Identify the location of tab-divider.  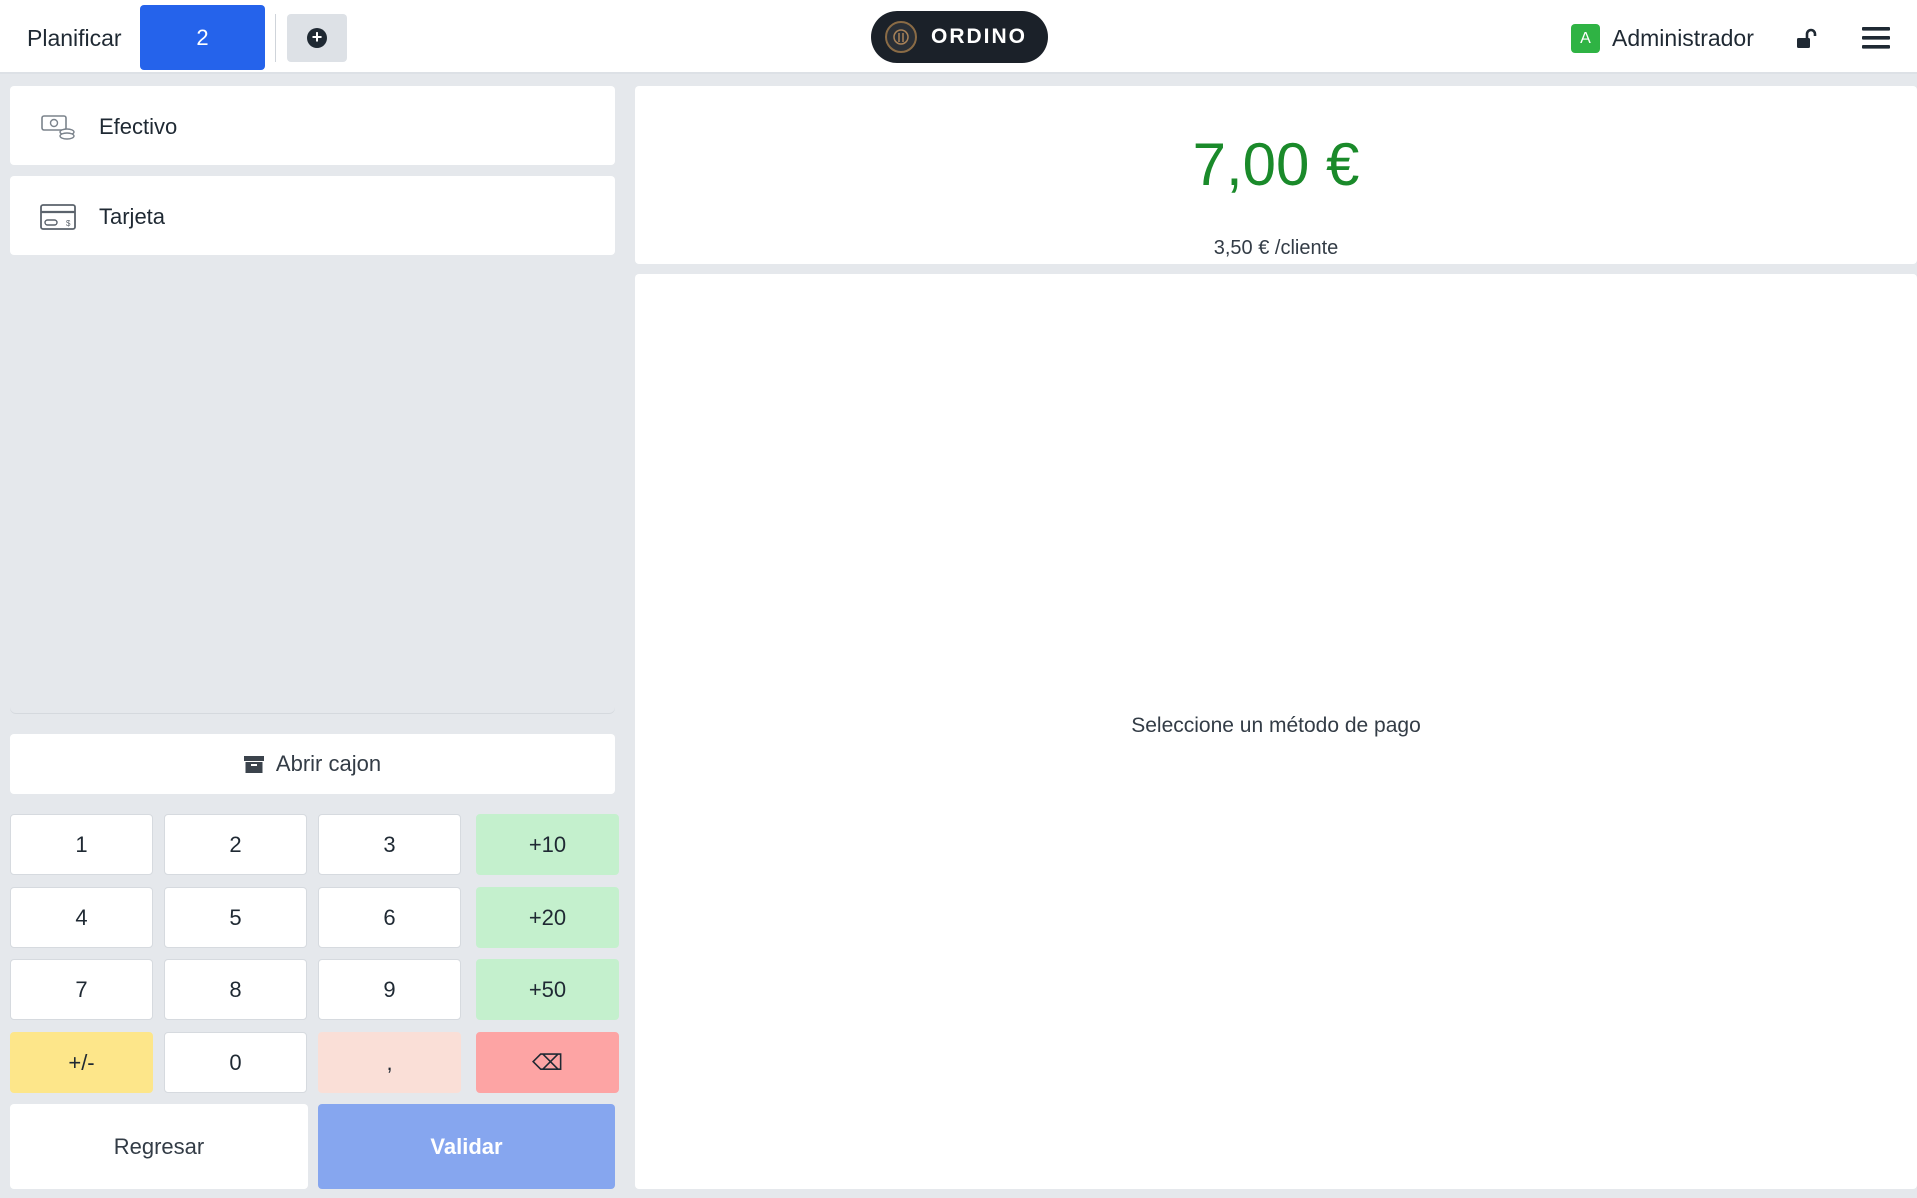
(275, 38).